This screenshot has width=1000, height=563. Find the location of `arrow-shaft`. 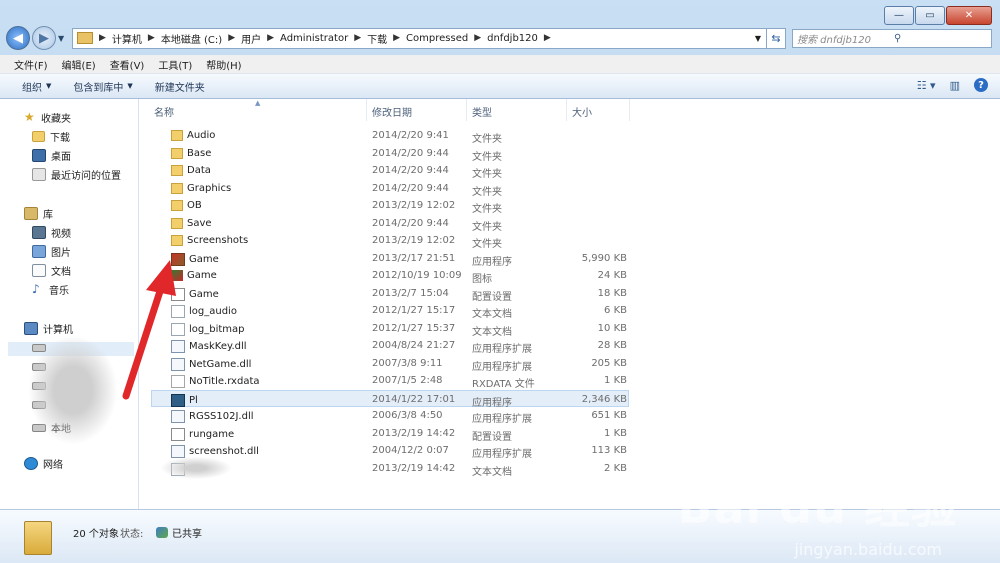

arrow-shaft is located at coordinates (144, 339).